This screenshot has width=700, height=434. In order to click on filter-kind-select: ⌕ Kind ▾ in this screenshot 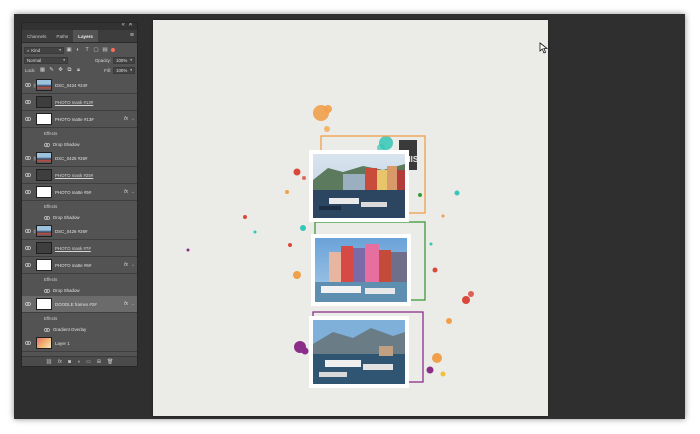, I will do `click(44, 50)`.